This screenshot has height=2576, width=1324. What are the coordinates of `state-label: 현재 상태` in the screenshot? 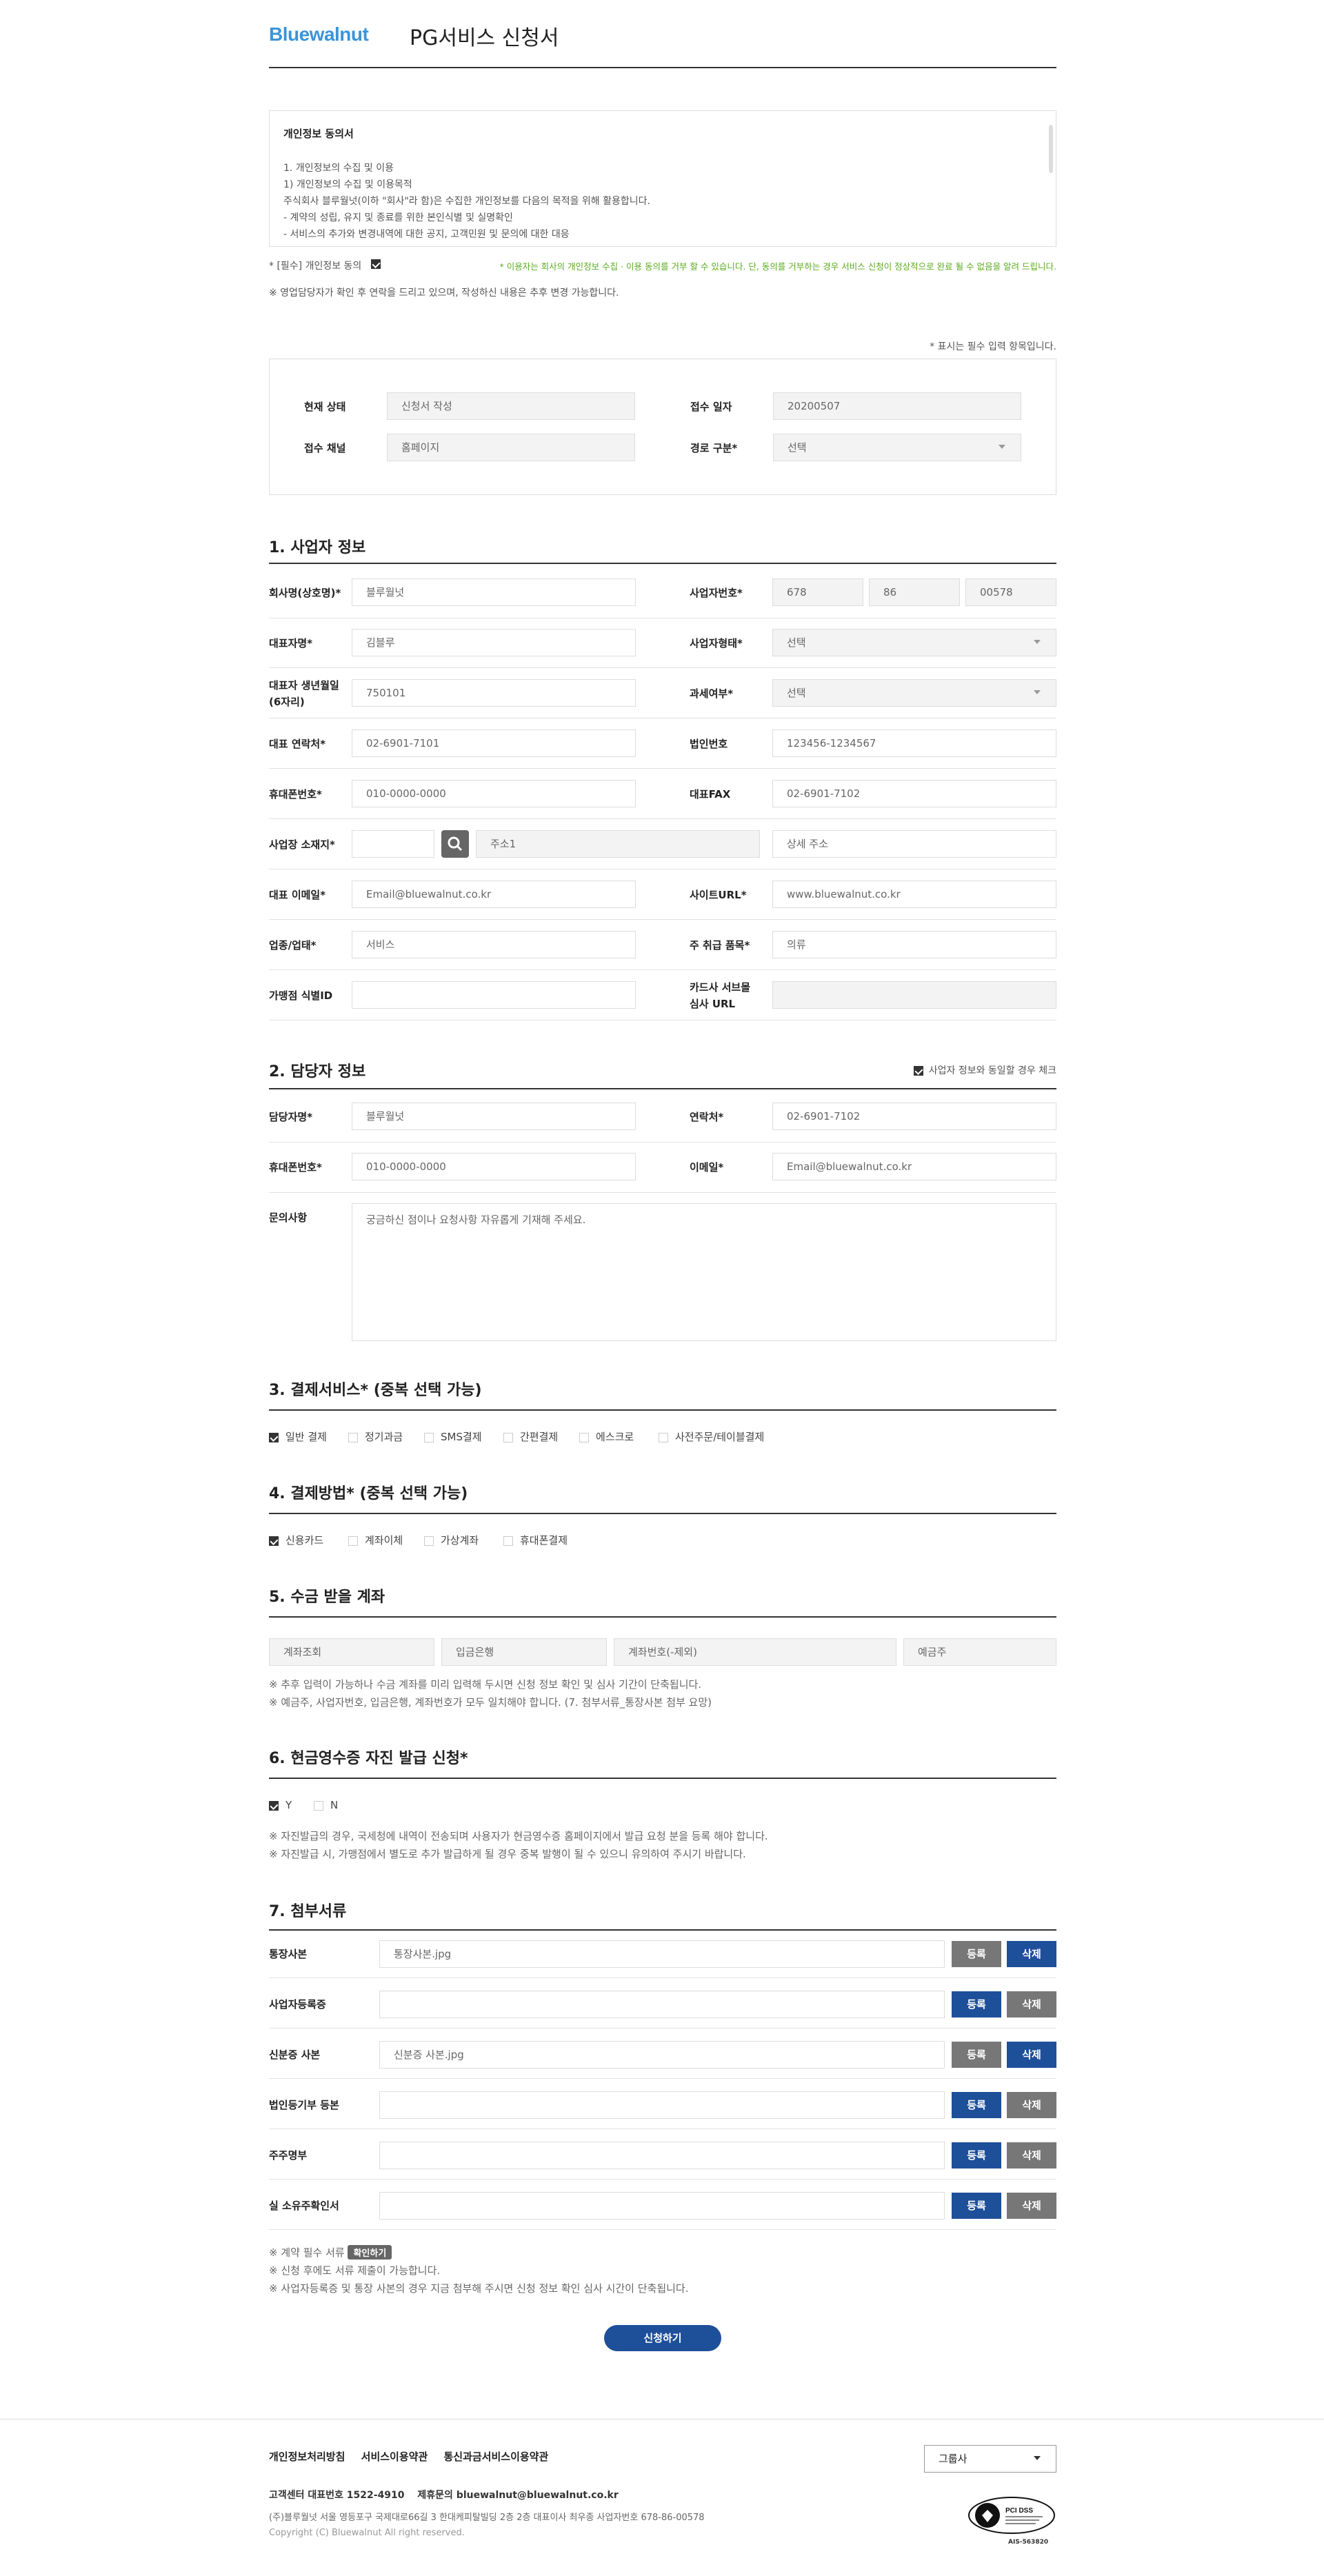 It's located at (325, 407).